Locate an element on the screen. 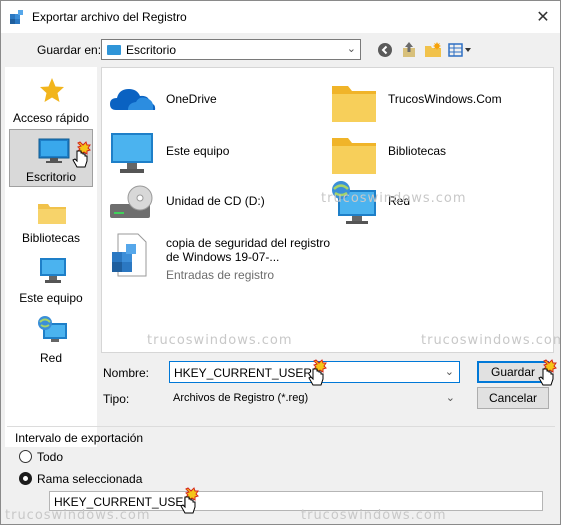 This screenshot has height=525, width=561. cd-drive-icon is located at coordinates (131, 201).